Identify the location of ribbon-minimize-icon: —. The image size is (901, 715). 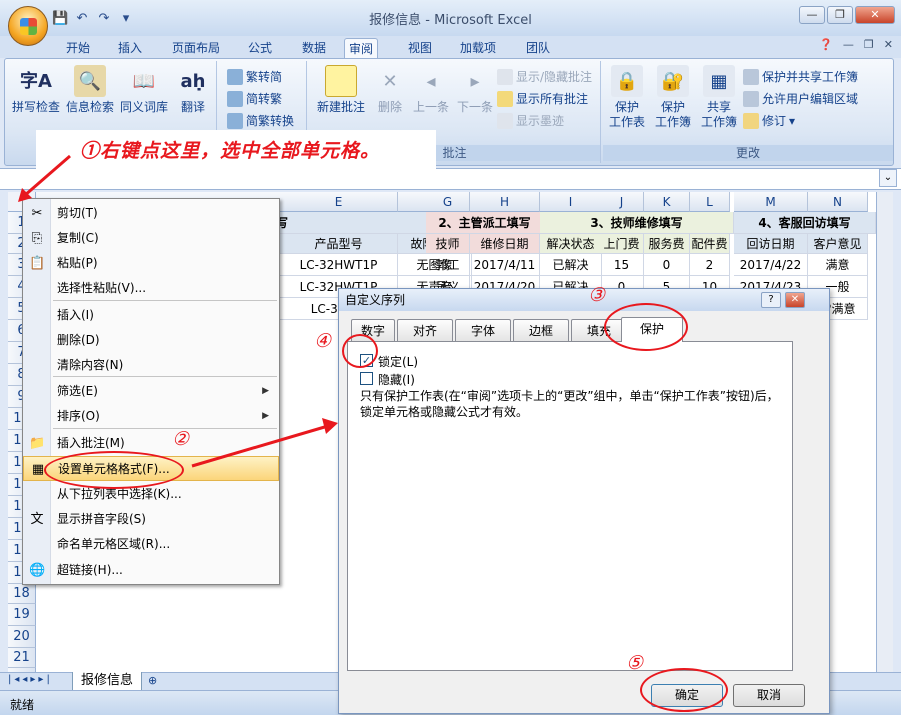
(848, 44).